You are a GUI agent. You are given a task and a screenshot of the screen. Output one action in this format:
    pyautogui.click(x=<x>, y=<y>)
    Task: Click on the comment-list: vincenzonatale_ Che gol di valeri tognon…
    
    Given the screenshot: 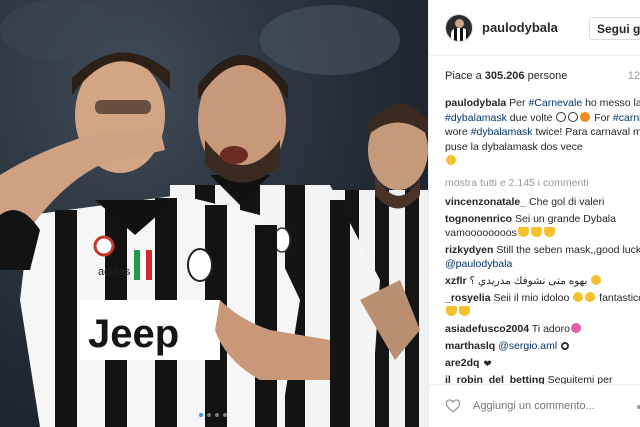 What is the action you would take?
    pyautogui.click(x=534, y=291)
    